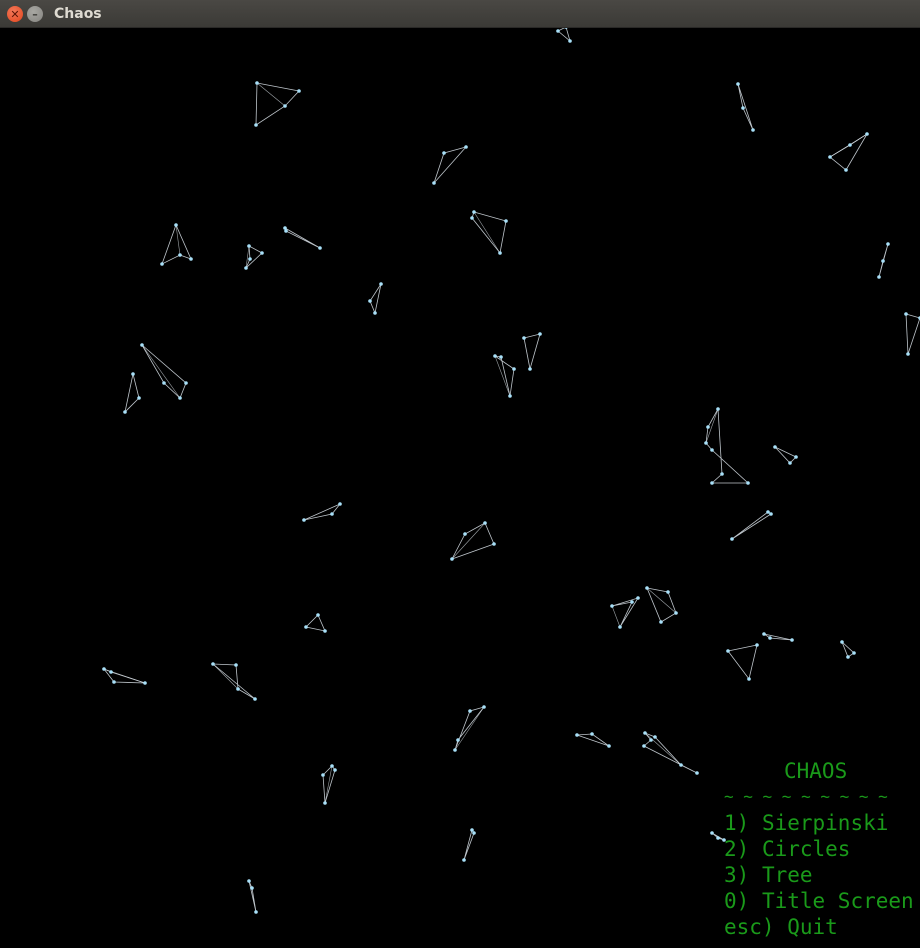 The height and width of the screenshot is (948, 920). I want to click on menu-item-tree: 3) Tree, so click(819, 875).